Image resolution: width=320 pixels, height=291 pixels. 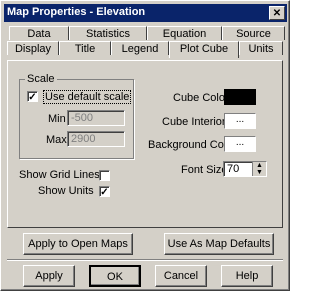 What do you see at coordinates (233, 169) in the screenshot?
I see `font-size-value: 70` at bounding box center [233, 169].